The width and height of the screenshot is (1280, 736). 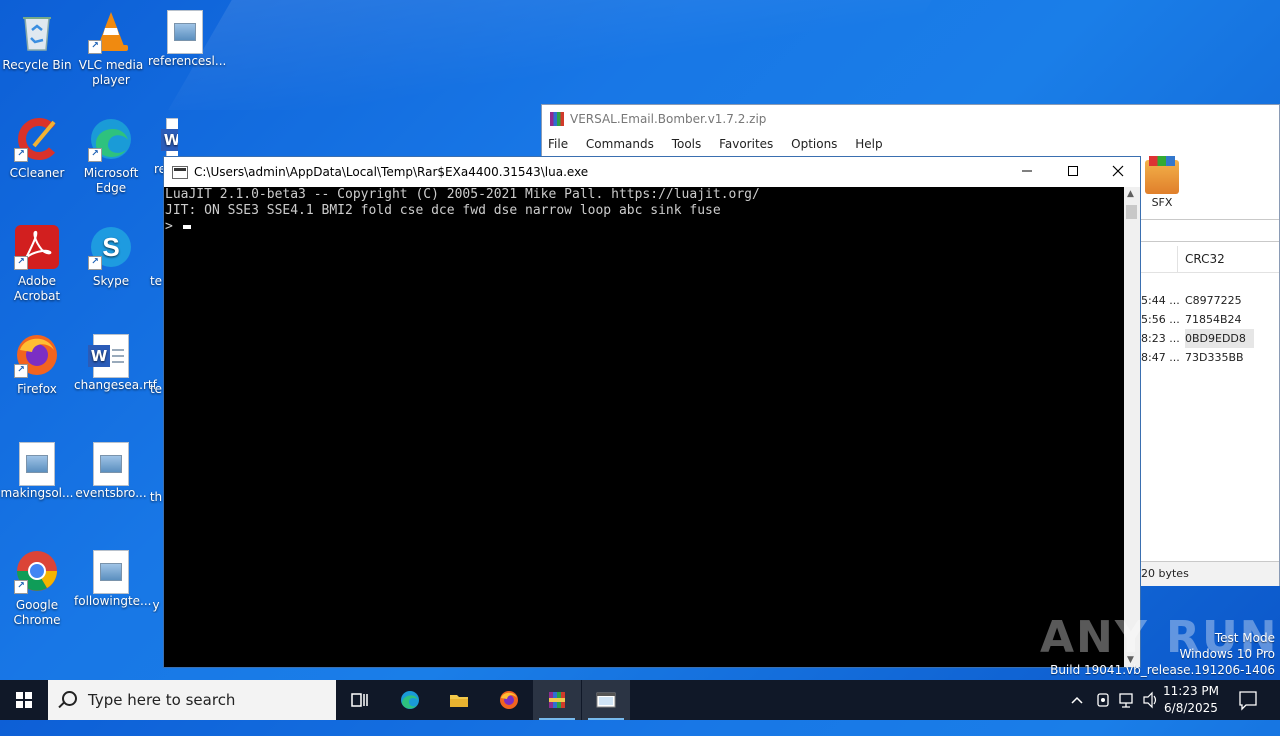 I want to click on icon-label: Adobe Acrobat, so click(x=37, y=288).